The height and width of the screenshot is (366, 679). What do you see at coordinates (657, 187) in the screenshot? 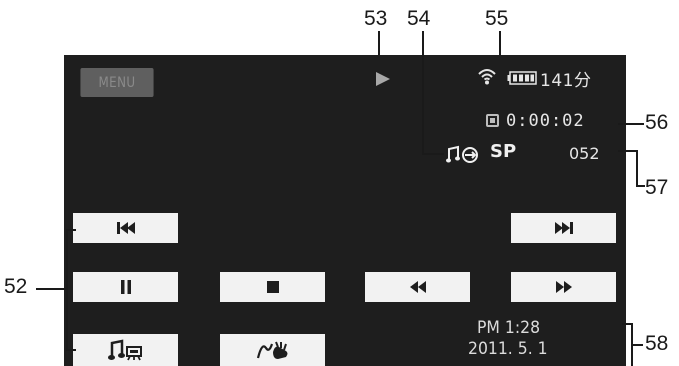
I see `callout-57: 57` at bounding box center [657, 187].